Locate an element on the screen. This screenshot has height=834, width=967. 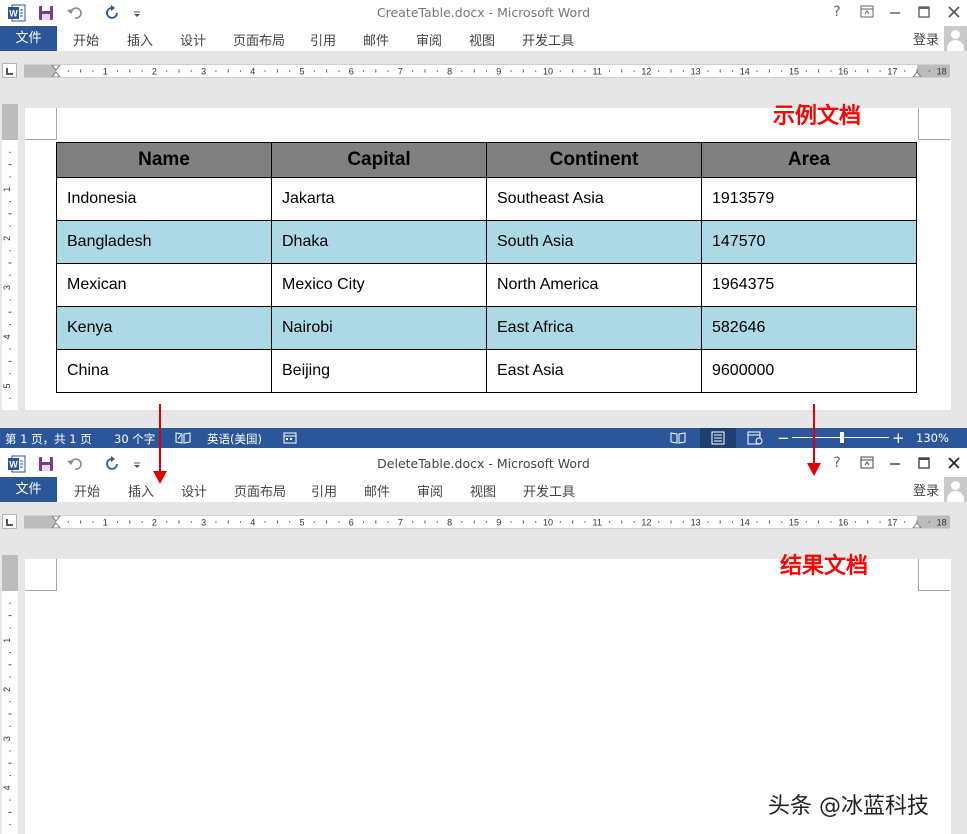
table-cell: 1913579 is located at coordinates (809, 199).